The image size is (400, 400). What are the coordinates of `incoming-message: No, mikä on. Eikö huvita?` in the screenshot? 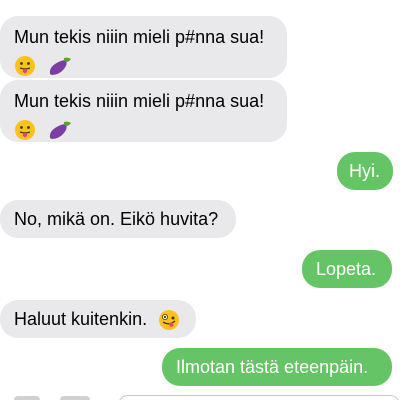 It's located at (118, 219).